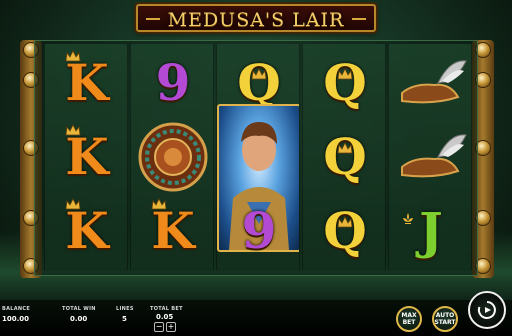 Image resolution: width=512 pixels, height=336 pixels. I want to click on total-win-label: TOTAL WIN, so click(79, 309).